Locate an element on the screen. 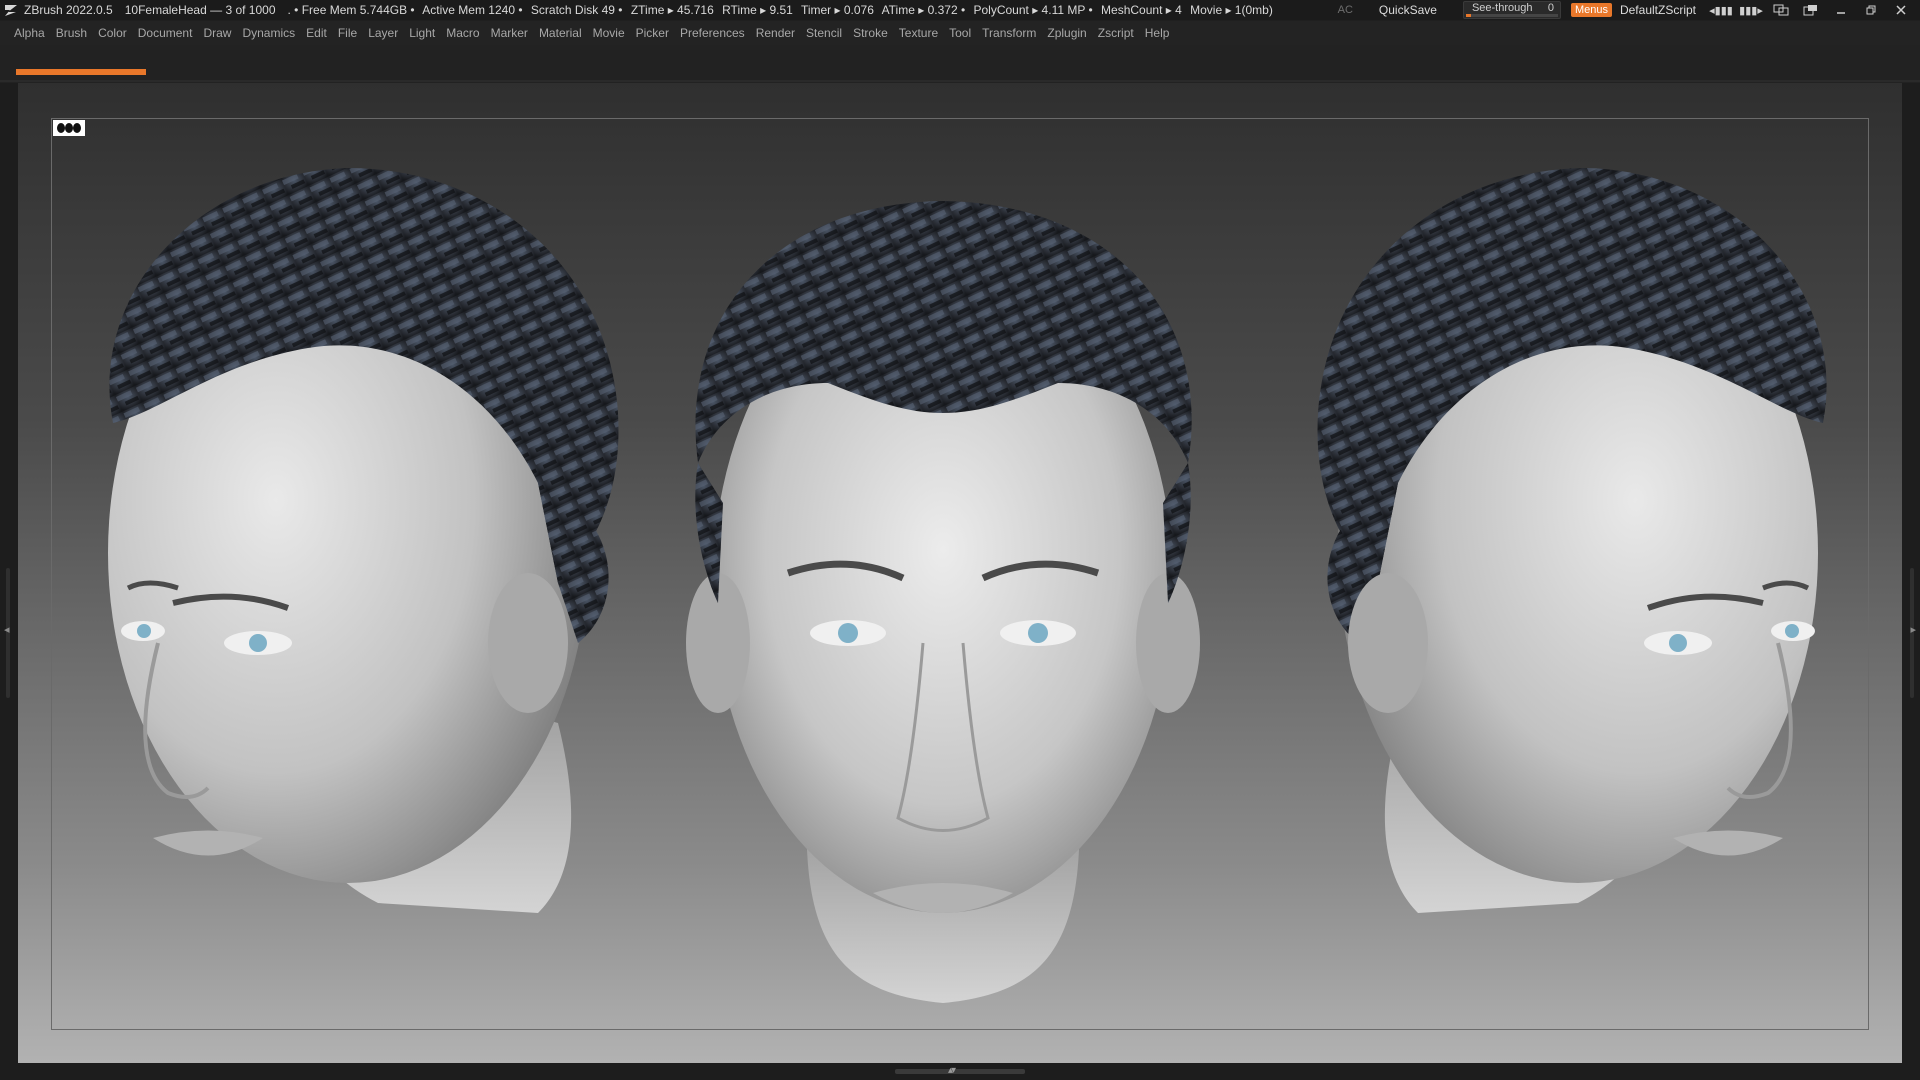 The image size is (1920, 1080). status-meshcount: MeshCount ▸ 4 is located at coordinates (1141, 10).